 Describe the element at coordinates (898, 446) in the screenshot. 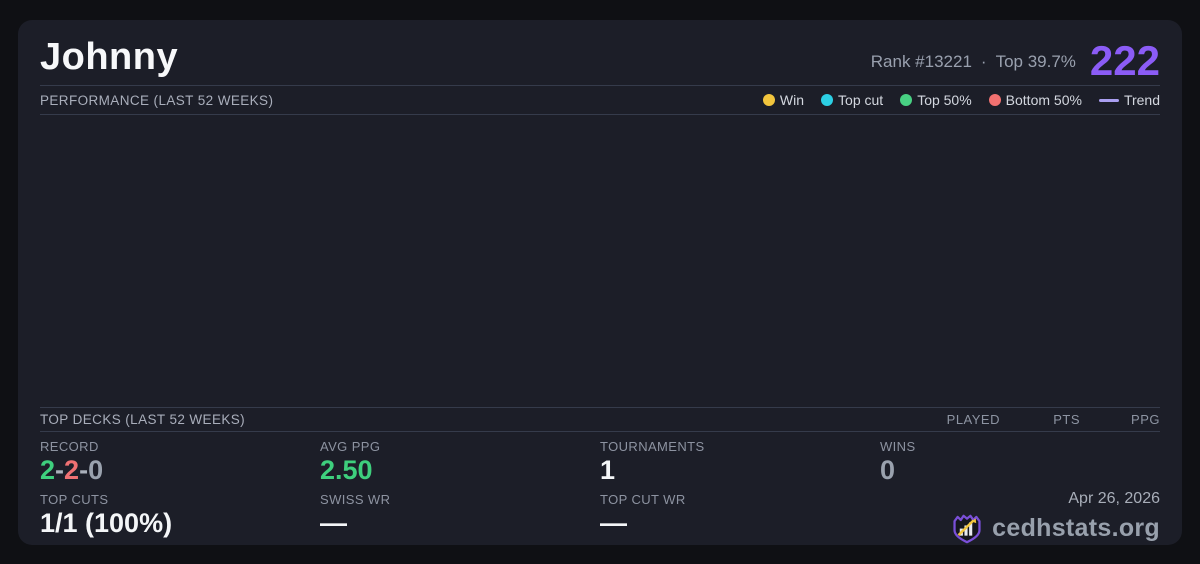

I see `stat-label: WINS` at that location.